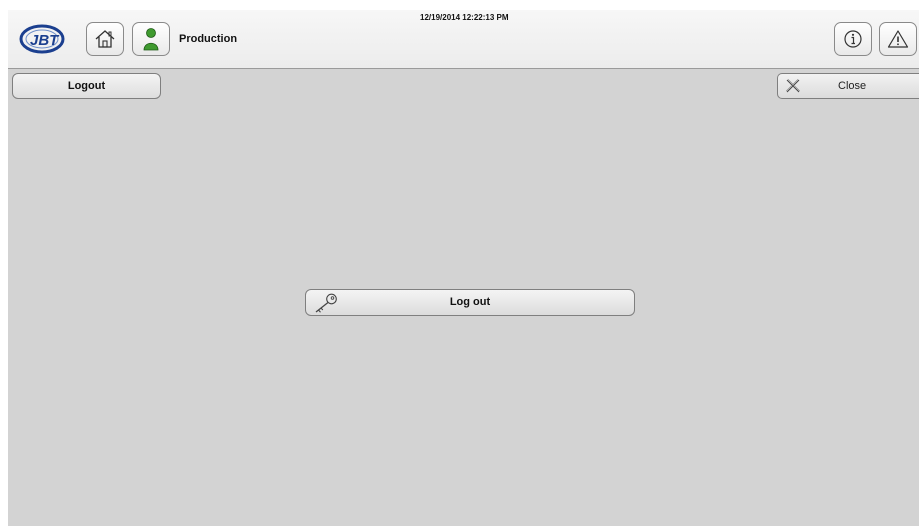  What do you see at coordinates (45, 40) in the screenshot?
I see `svg-text: JBT` at bounding box center [45, 40].